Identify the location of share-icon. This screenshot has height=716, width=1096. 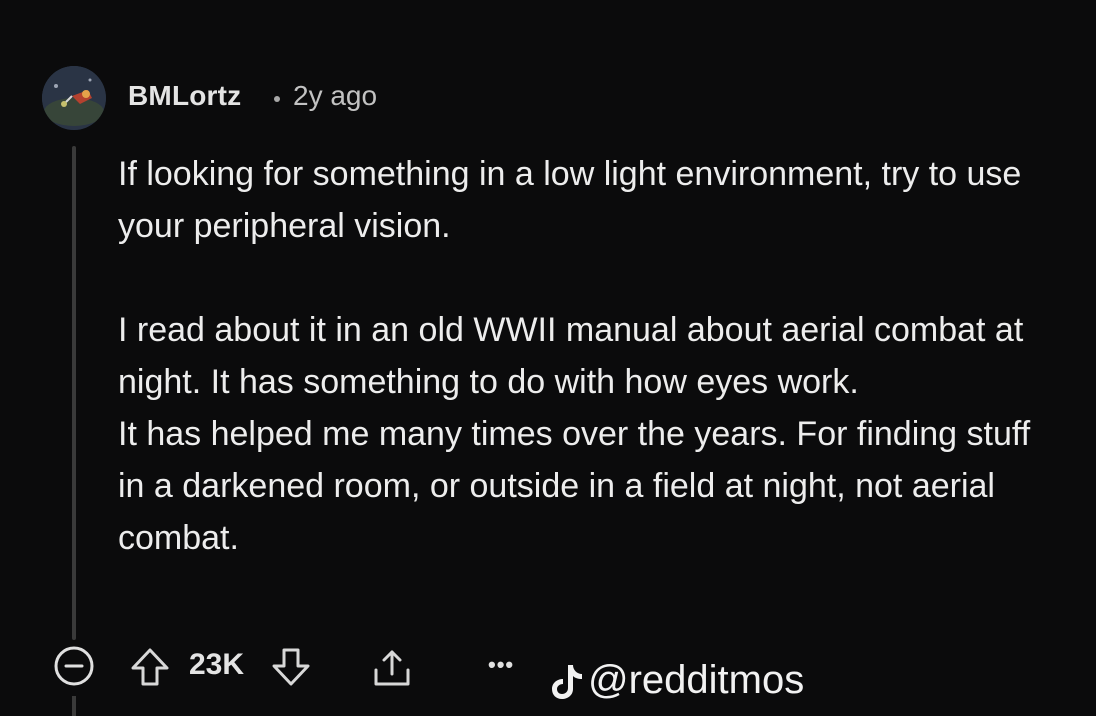
(392, 668).